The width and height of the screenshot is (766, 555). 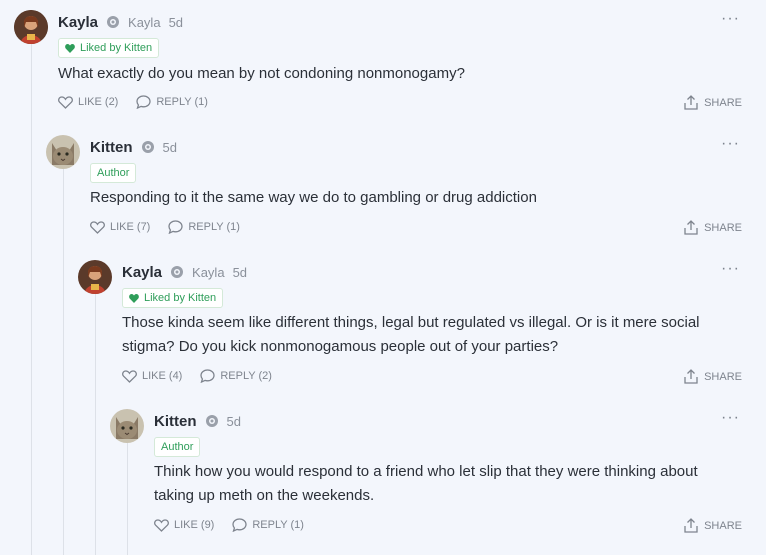 I want to click on like-button: LIKE (9), so click(x=184, y=525).